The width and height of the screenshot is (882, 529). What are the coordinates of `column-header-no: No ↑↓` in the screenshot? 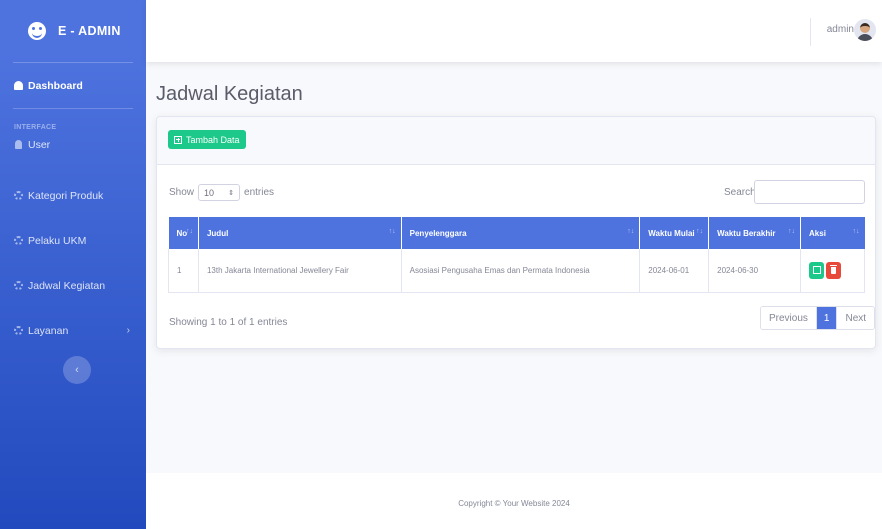 It's located at (183, 233).